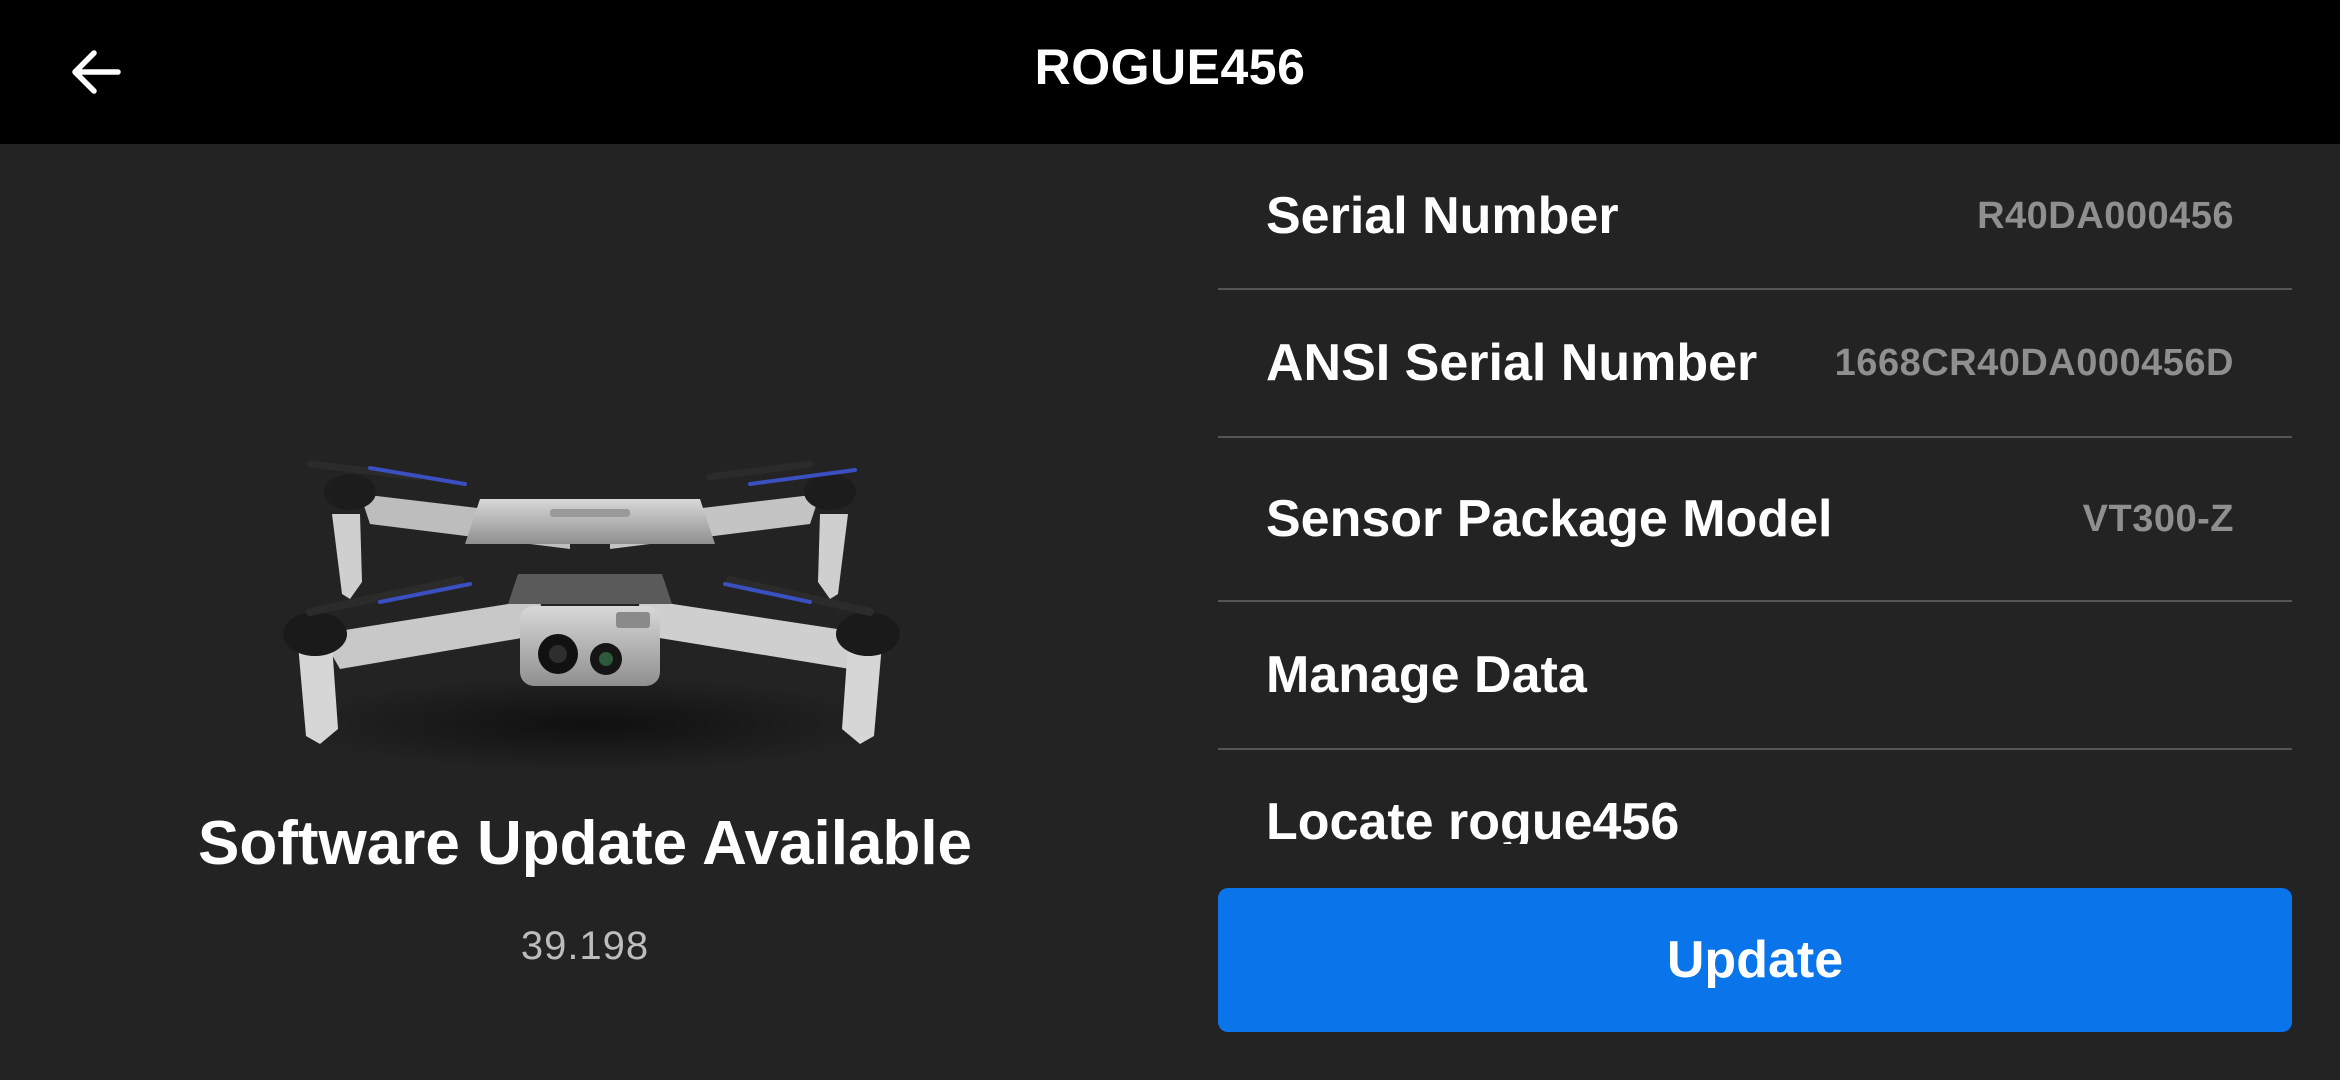 The height and width of the screenshot is (1080, 2340). I want to click on top-bar: ROGUE456, so click(1170, 72).